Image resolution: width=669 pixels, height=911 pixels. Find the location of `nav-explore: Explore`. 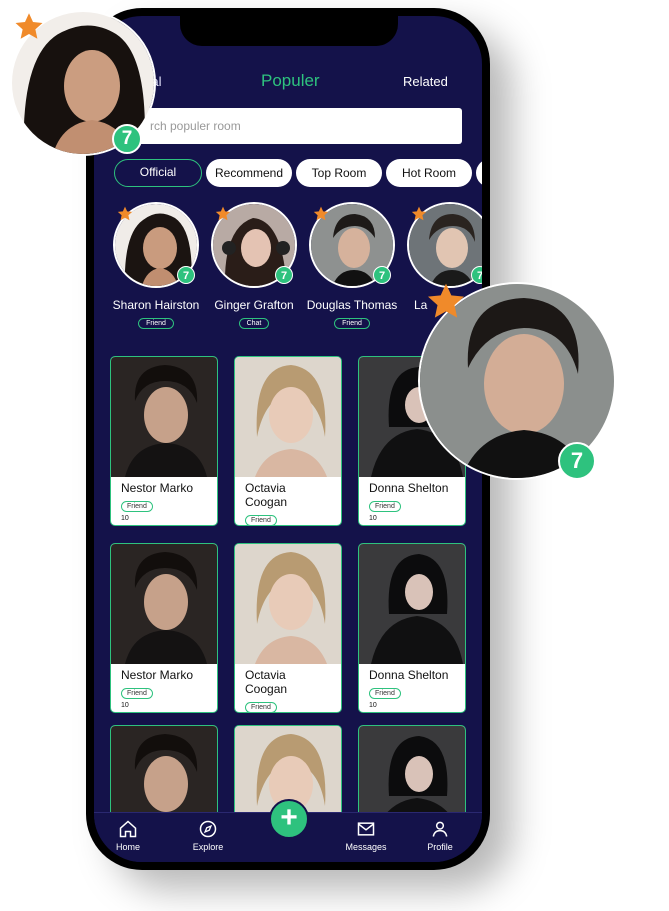

nav-explore: Explore is located at coordinates (208, 835).